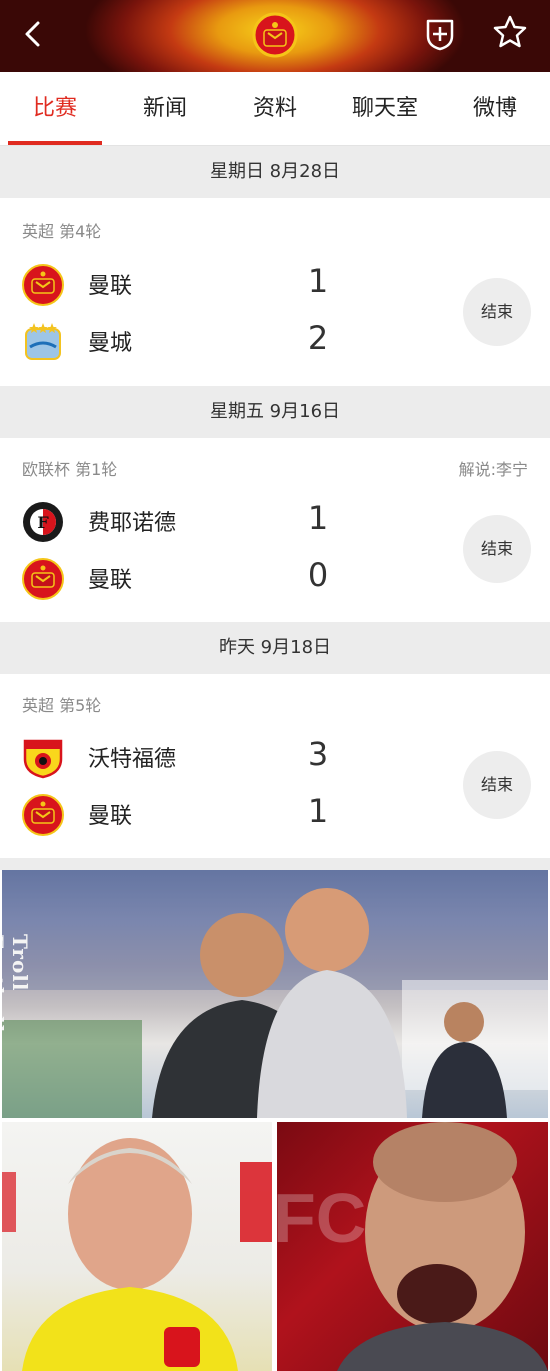  What do you see at coordinates (165, 109) in the screenshot?
I see `tab-news: 新闻` at bounding box center [165, 109].